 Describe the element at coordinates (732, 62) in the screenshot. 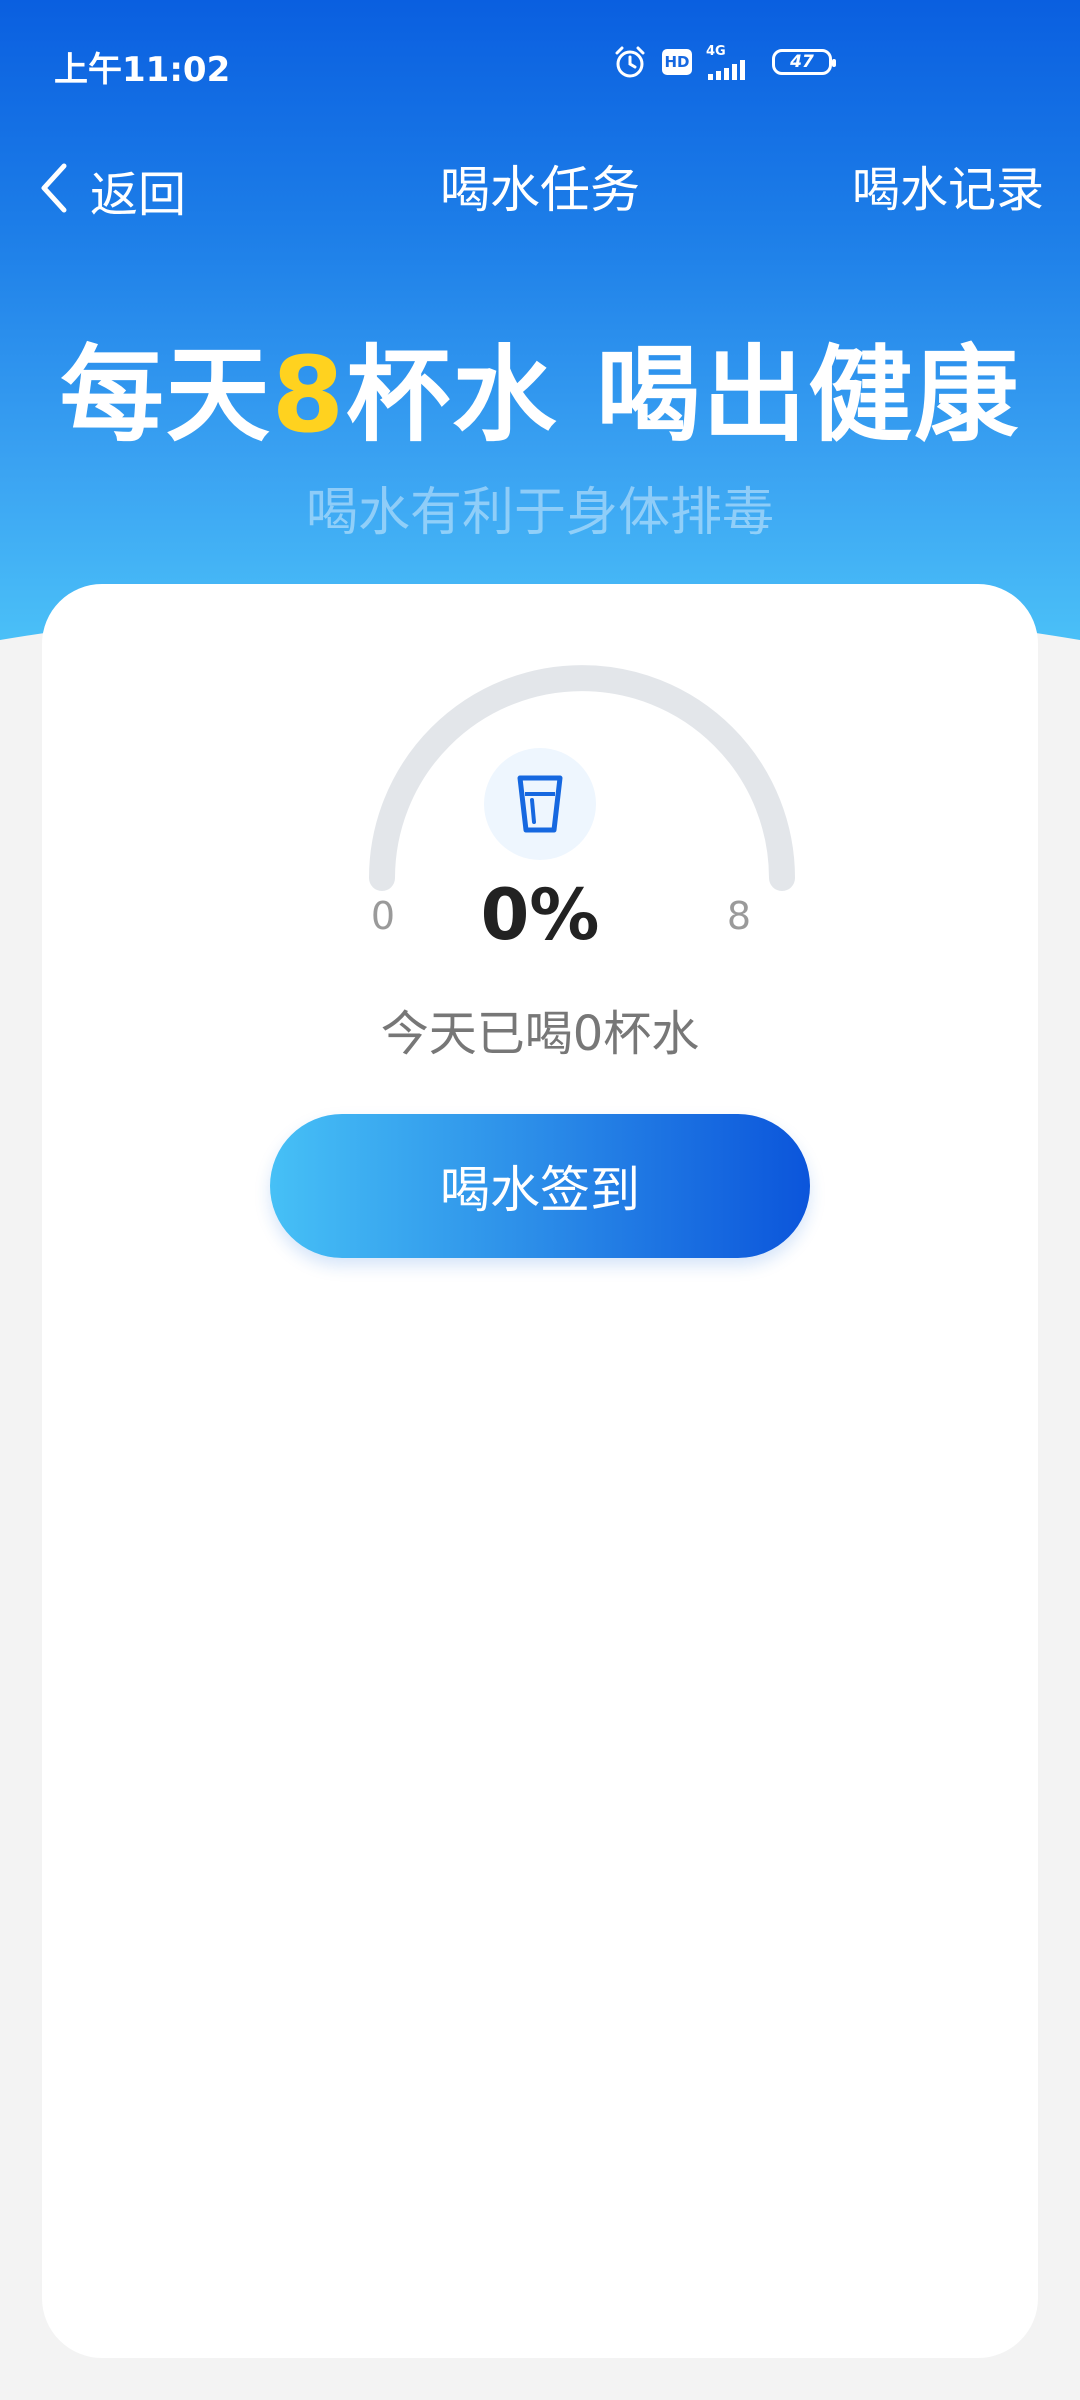

I see `signal-bars-icon: 4G` at that location.